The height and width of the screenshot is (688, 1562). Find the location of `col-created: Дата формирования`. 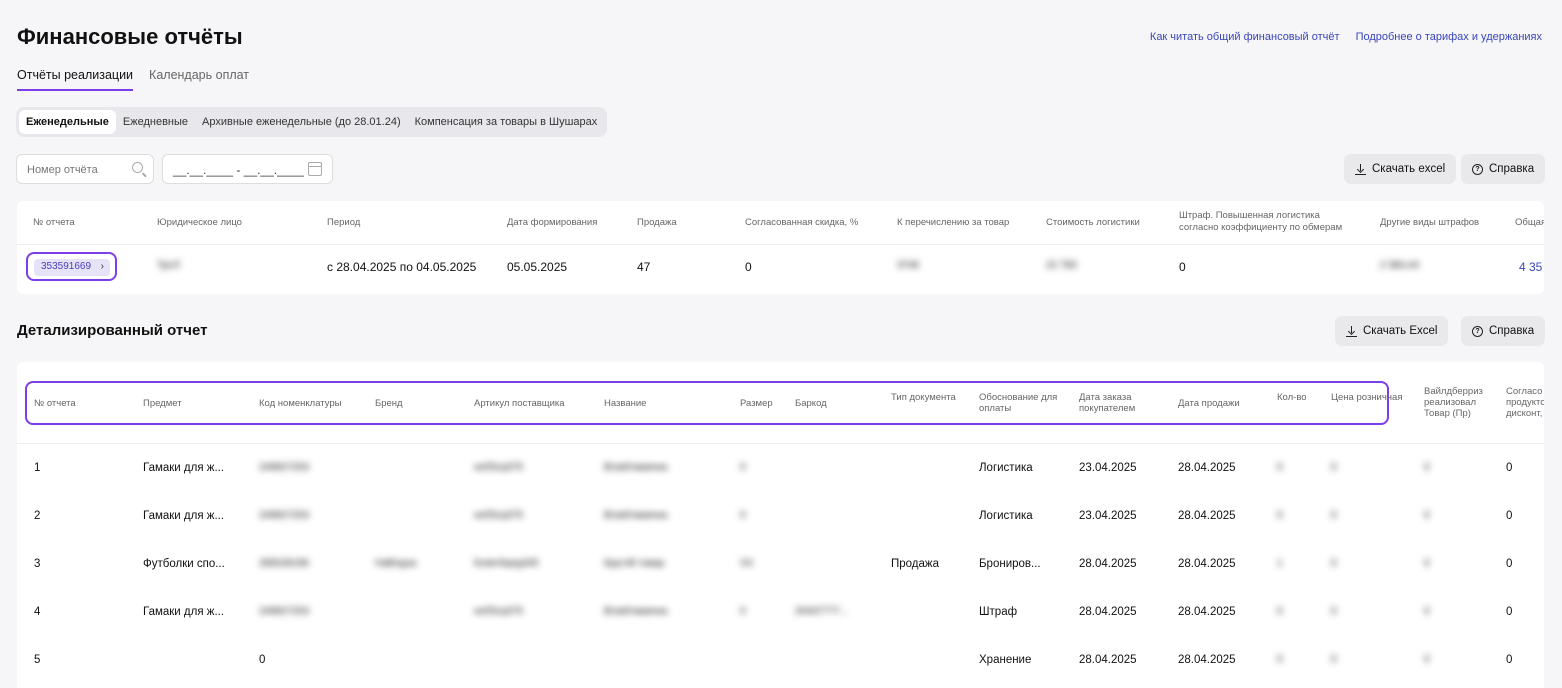

col-created: Дата формирования is located at coordinates (552, 222).